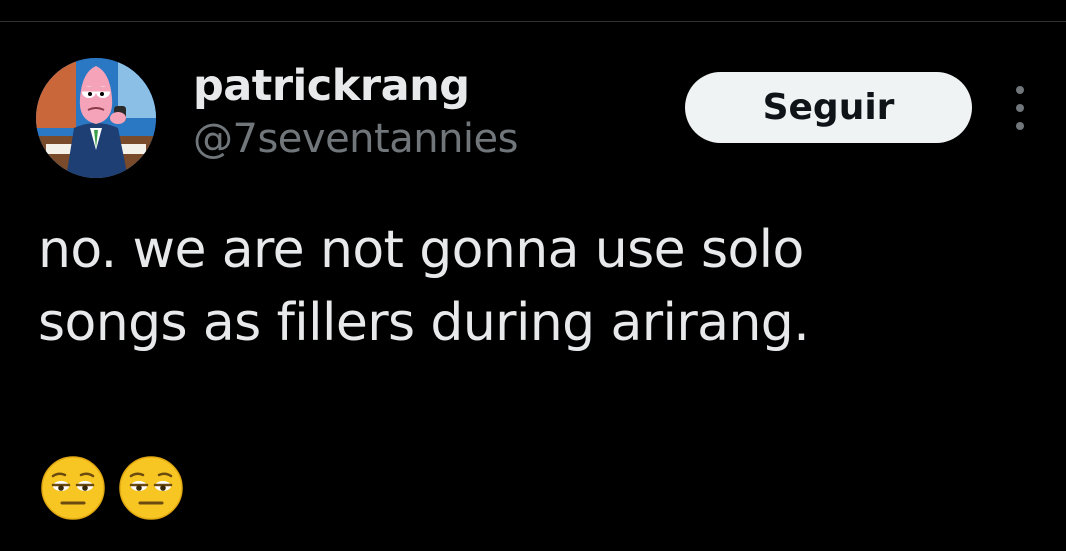 The image size is (1066, 551). Describe the element at coordinates (421, 250) in the screenshot. I see `tweet-text-line: no. we are not gonna use solo` at that location.